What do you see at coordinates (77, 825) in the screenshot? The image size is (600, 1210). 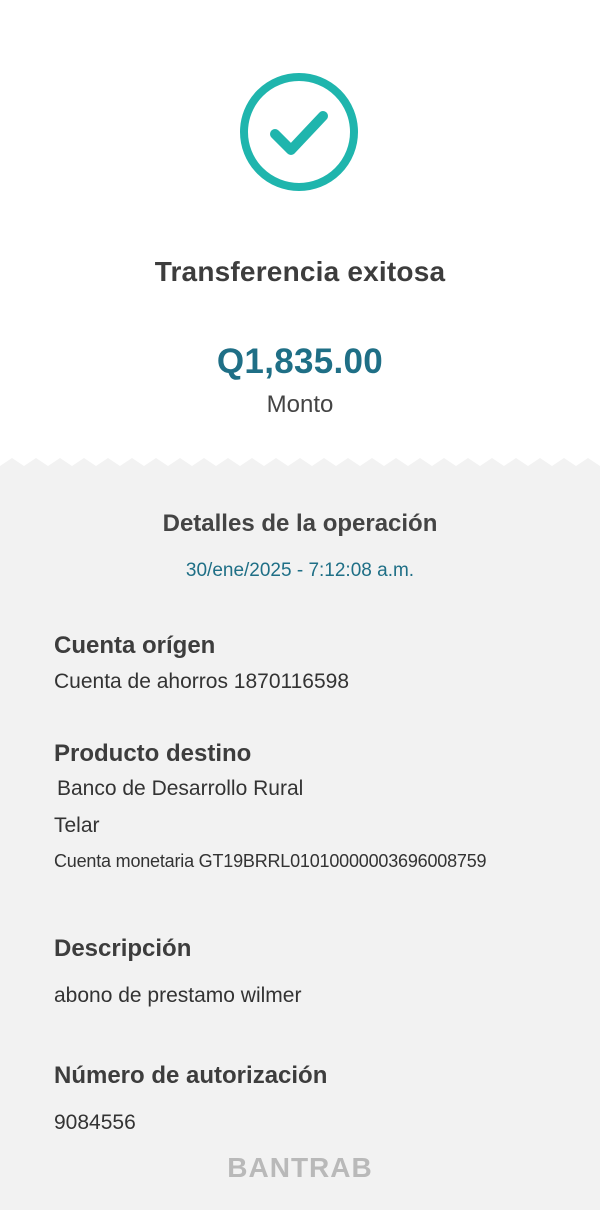 I see `destination-name: Telar` at bounding box center [77, 825].